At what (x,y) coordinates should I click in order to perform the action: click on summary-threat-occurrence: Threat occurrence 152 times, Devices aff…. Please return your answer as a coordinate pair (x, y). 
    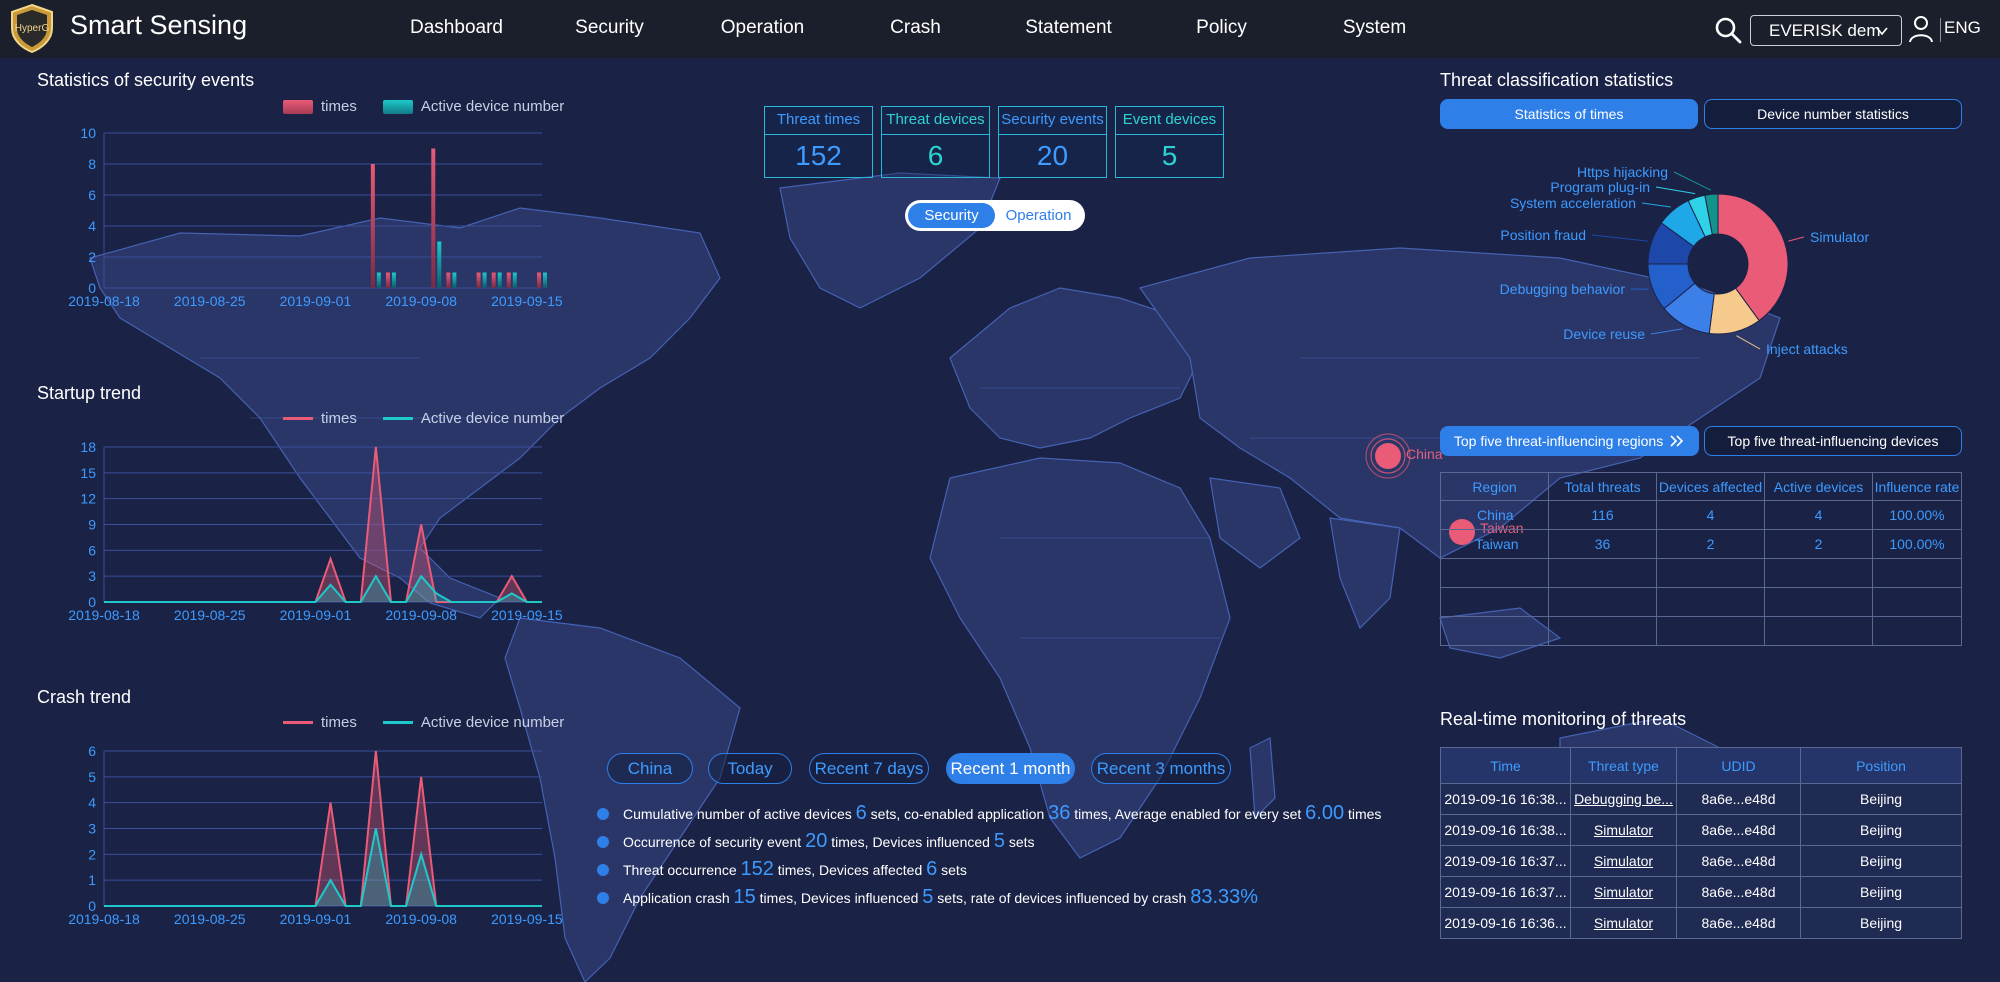
    Looking at the image, I should click on (782, 869).